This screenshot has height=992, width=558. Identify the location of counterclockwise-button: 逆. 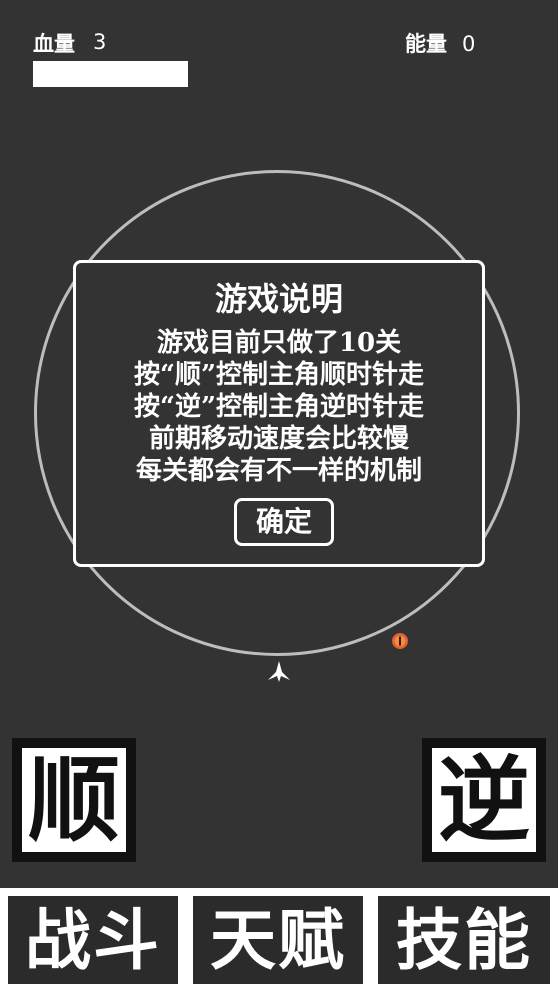
(484, 800).